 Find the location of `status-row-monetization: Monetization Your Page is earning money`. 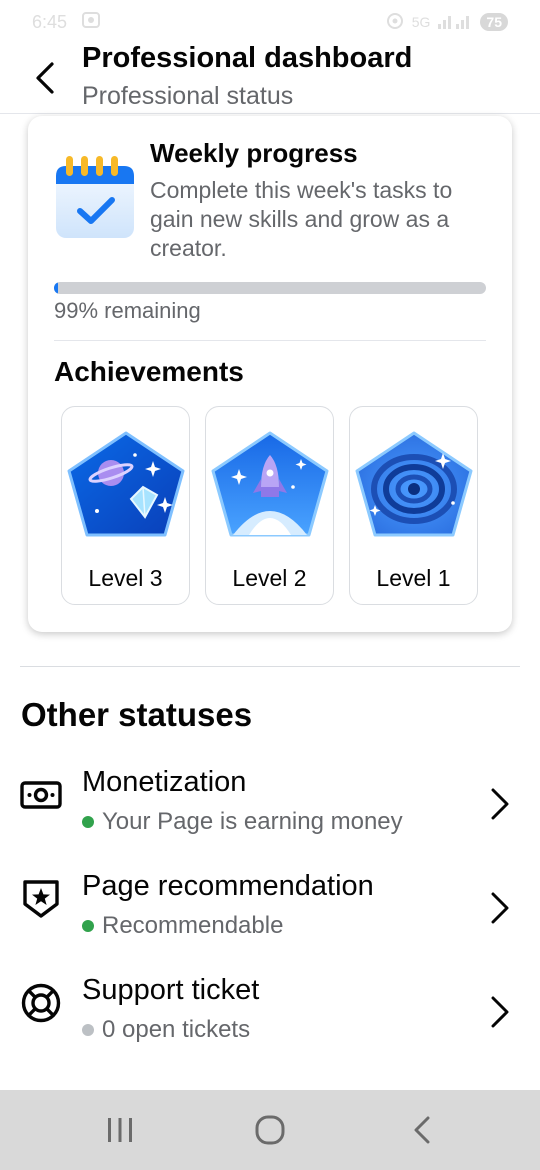

status-row-monetization: Monetization Your Page is earning money is located at coordinates (270, 814).